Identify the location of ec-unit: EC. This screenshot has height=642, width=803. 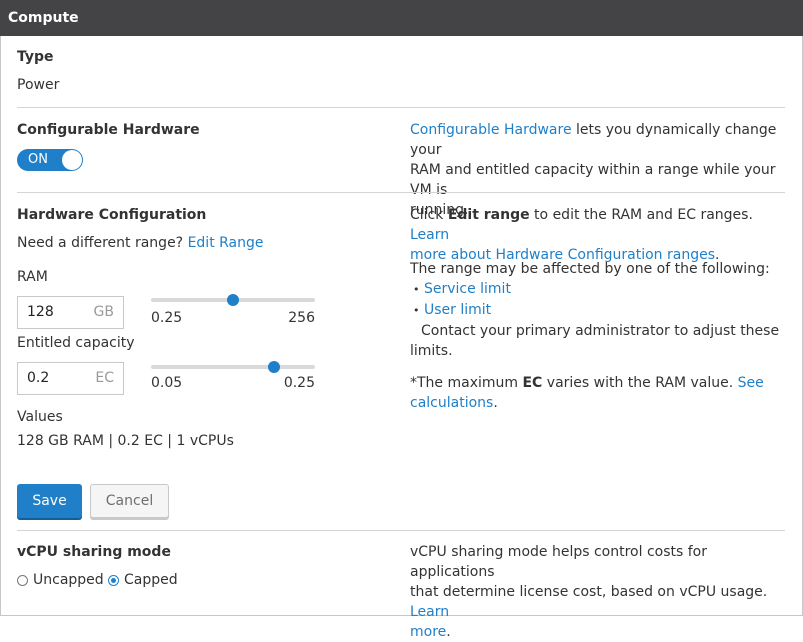
(104, 378).